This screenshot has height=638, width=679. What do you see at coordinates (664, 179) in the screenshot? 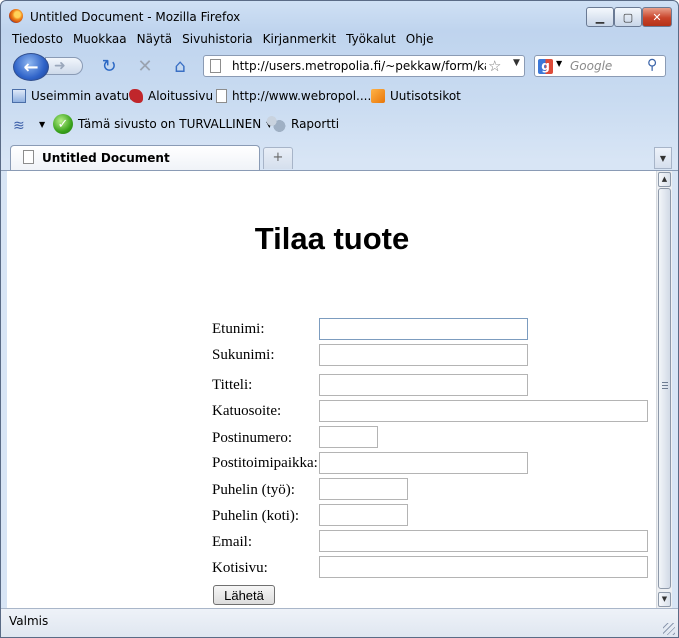
I see `scroll-up-button: ▲` at bounding box center [664, 179].